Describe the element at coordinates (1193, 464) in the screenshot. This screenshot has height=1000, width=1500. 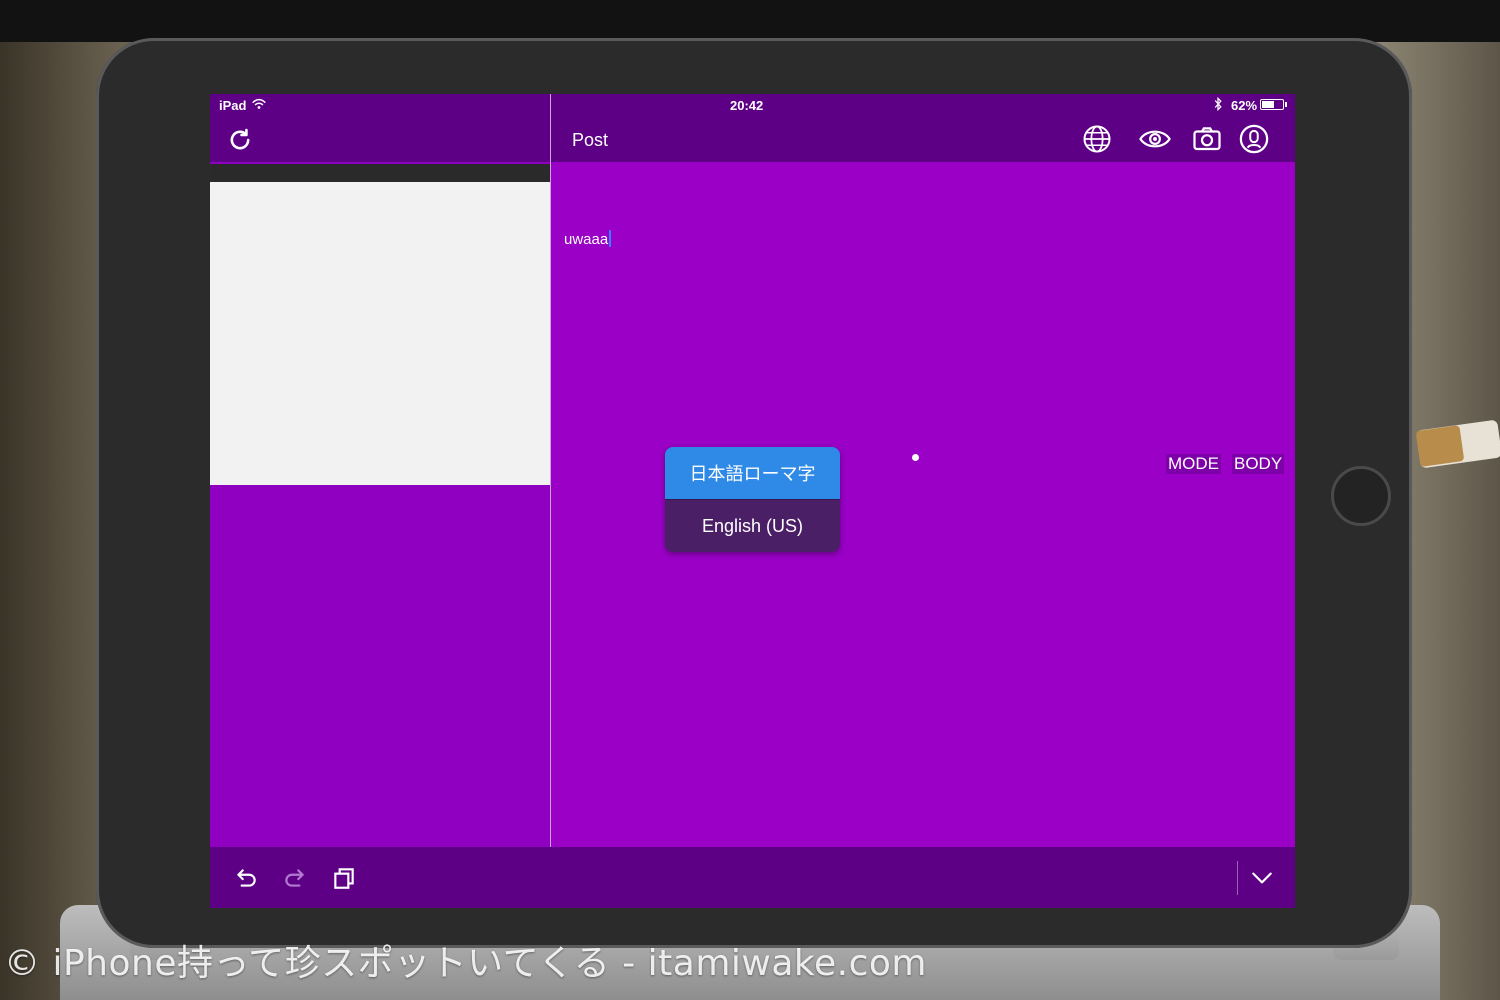
I see `mode-label: MODE` at that location.